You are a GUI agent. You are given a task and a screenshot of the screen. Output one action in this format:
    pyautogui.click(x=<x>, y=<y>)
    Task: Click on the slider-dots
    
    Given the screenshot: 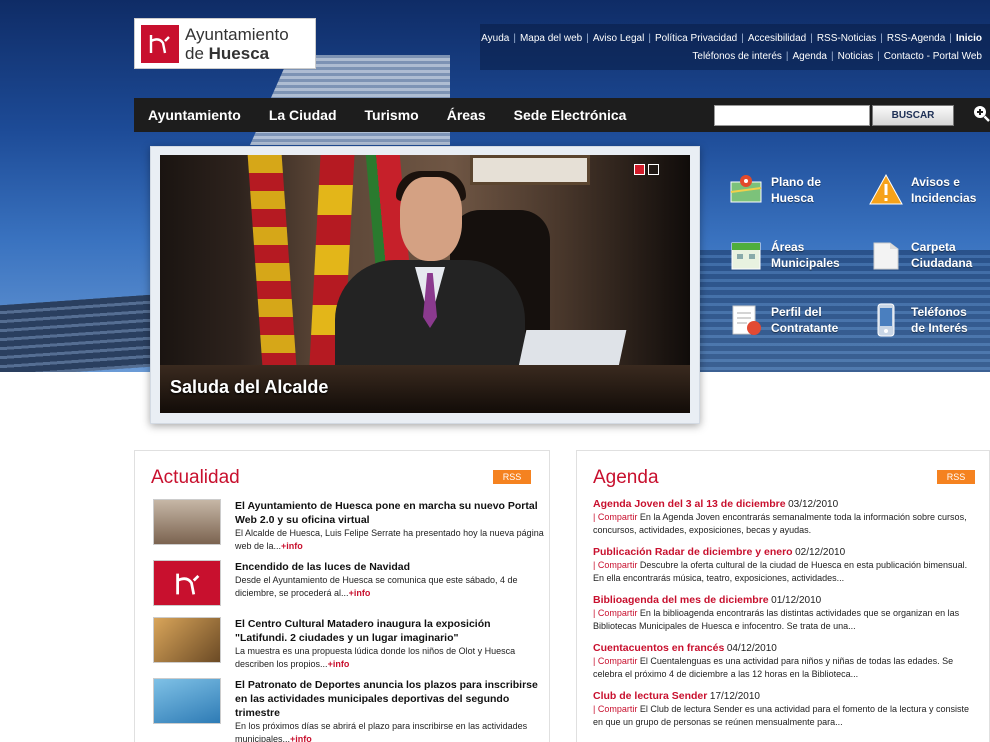 What is the action you would take?
    pyautogui.click(x=646, y=169)
    